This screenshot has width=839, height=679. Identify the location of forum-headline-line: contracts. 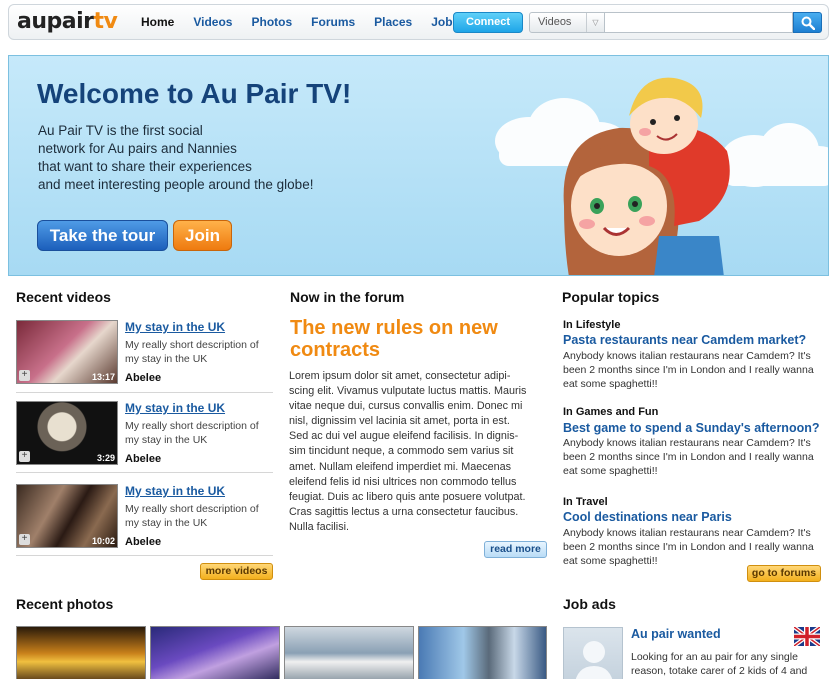
(335, 350).